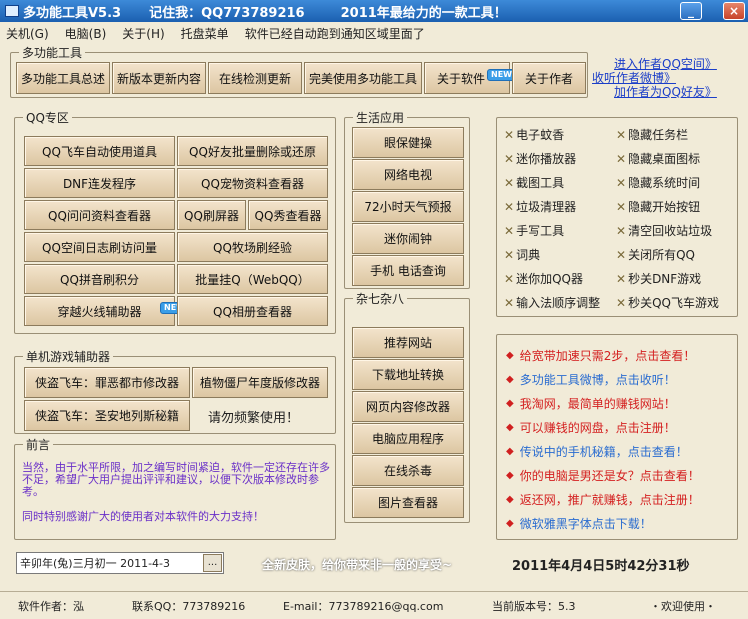 This screenshot has width=748, height=619. What do you see at coordinates (734, 11) in the screenshot?
I see `close-button: ×` at bounding box center [734, 11].